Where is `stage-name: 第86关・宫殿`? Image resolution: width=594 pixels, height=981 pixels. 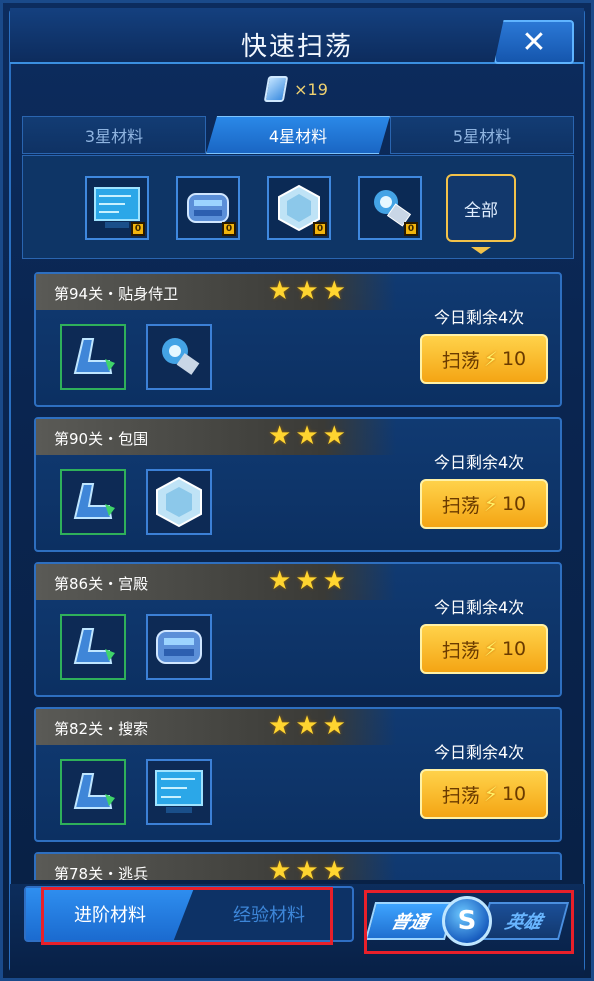
stage-name: 第86关・宫殿 is located at coordinates (101, 584).